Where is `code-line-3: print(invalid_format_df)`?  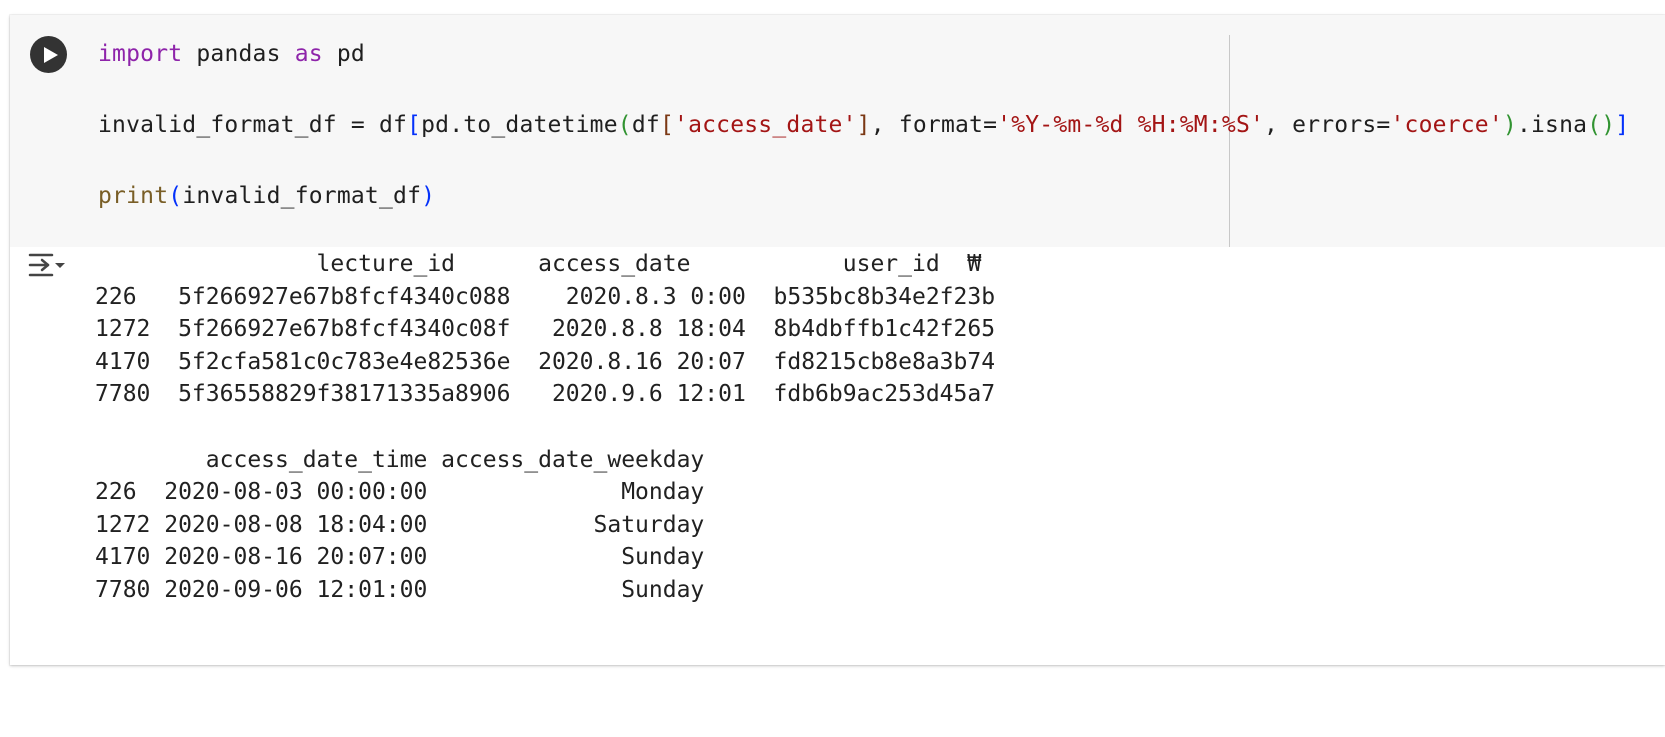 code-line-3: print(invalid_format_df) is located at coordinates (266, 196).